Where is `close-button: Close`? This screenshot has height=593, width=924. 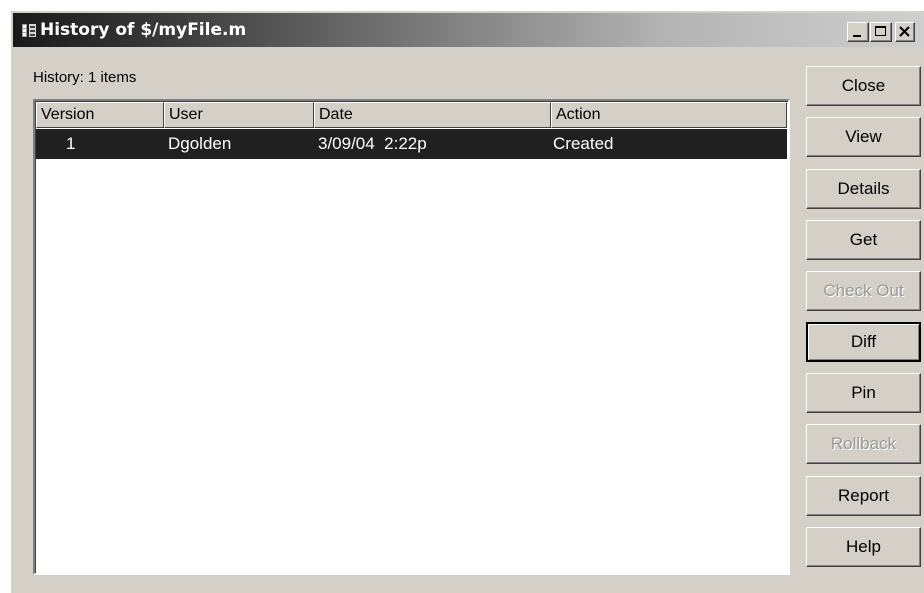 close-button: Close is located at coordinates (863, 86).